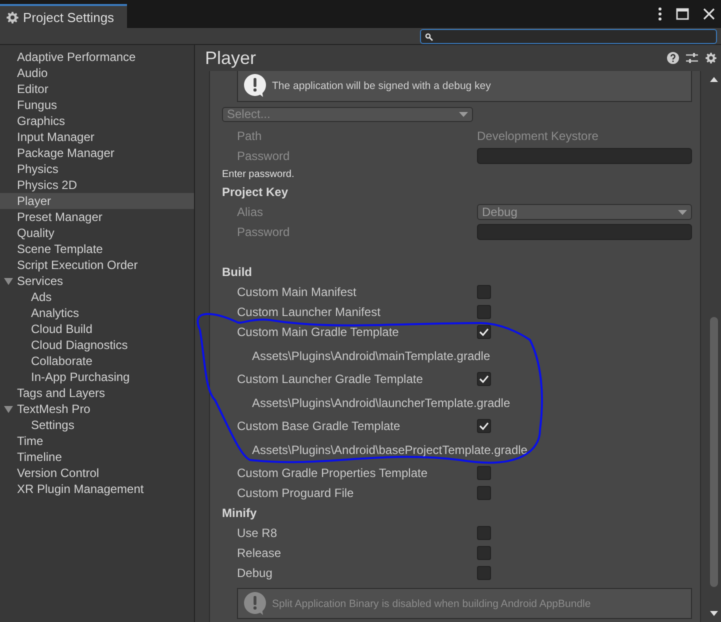  I want to click on sidebar-item: Time, so click(97, 441).